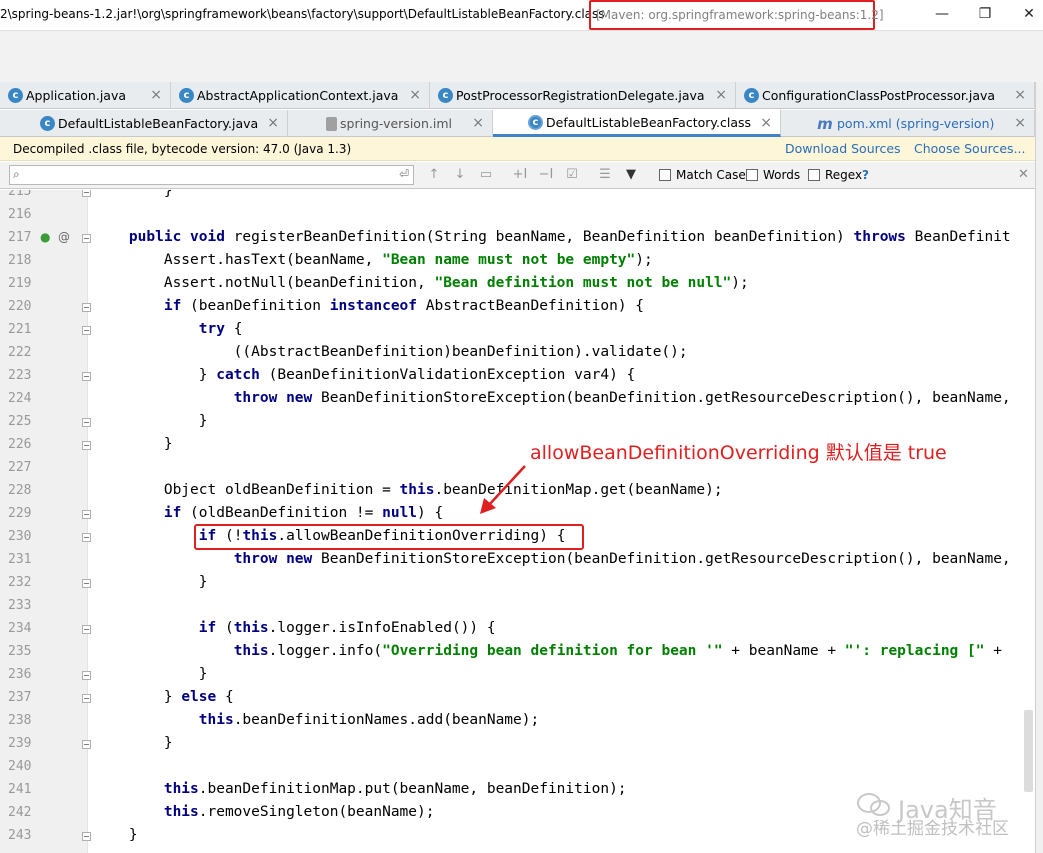 The image size is (1043, 853). I want to click on tab-pom-xml: m pom.xml (spring-version) ×, so click(908, 123).